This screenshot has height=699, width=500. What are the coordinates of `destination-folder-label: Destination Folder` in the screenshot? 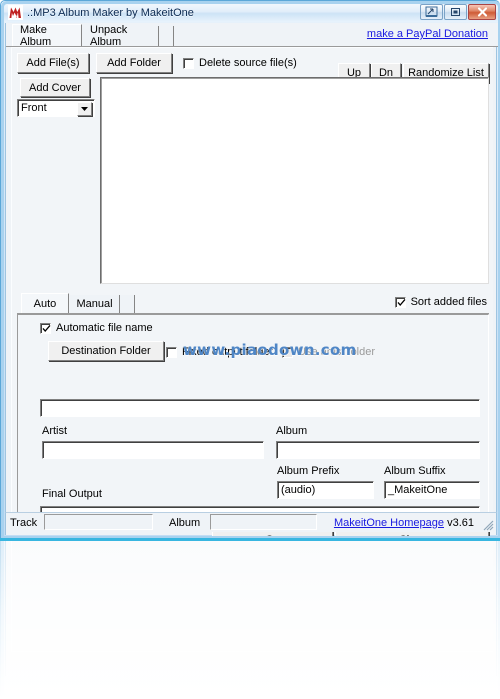 It's located at (106, 351).